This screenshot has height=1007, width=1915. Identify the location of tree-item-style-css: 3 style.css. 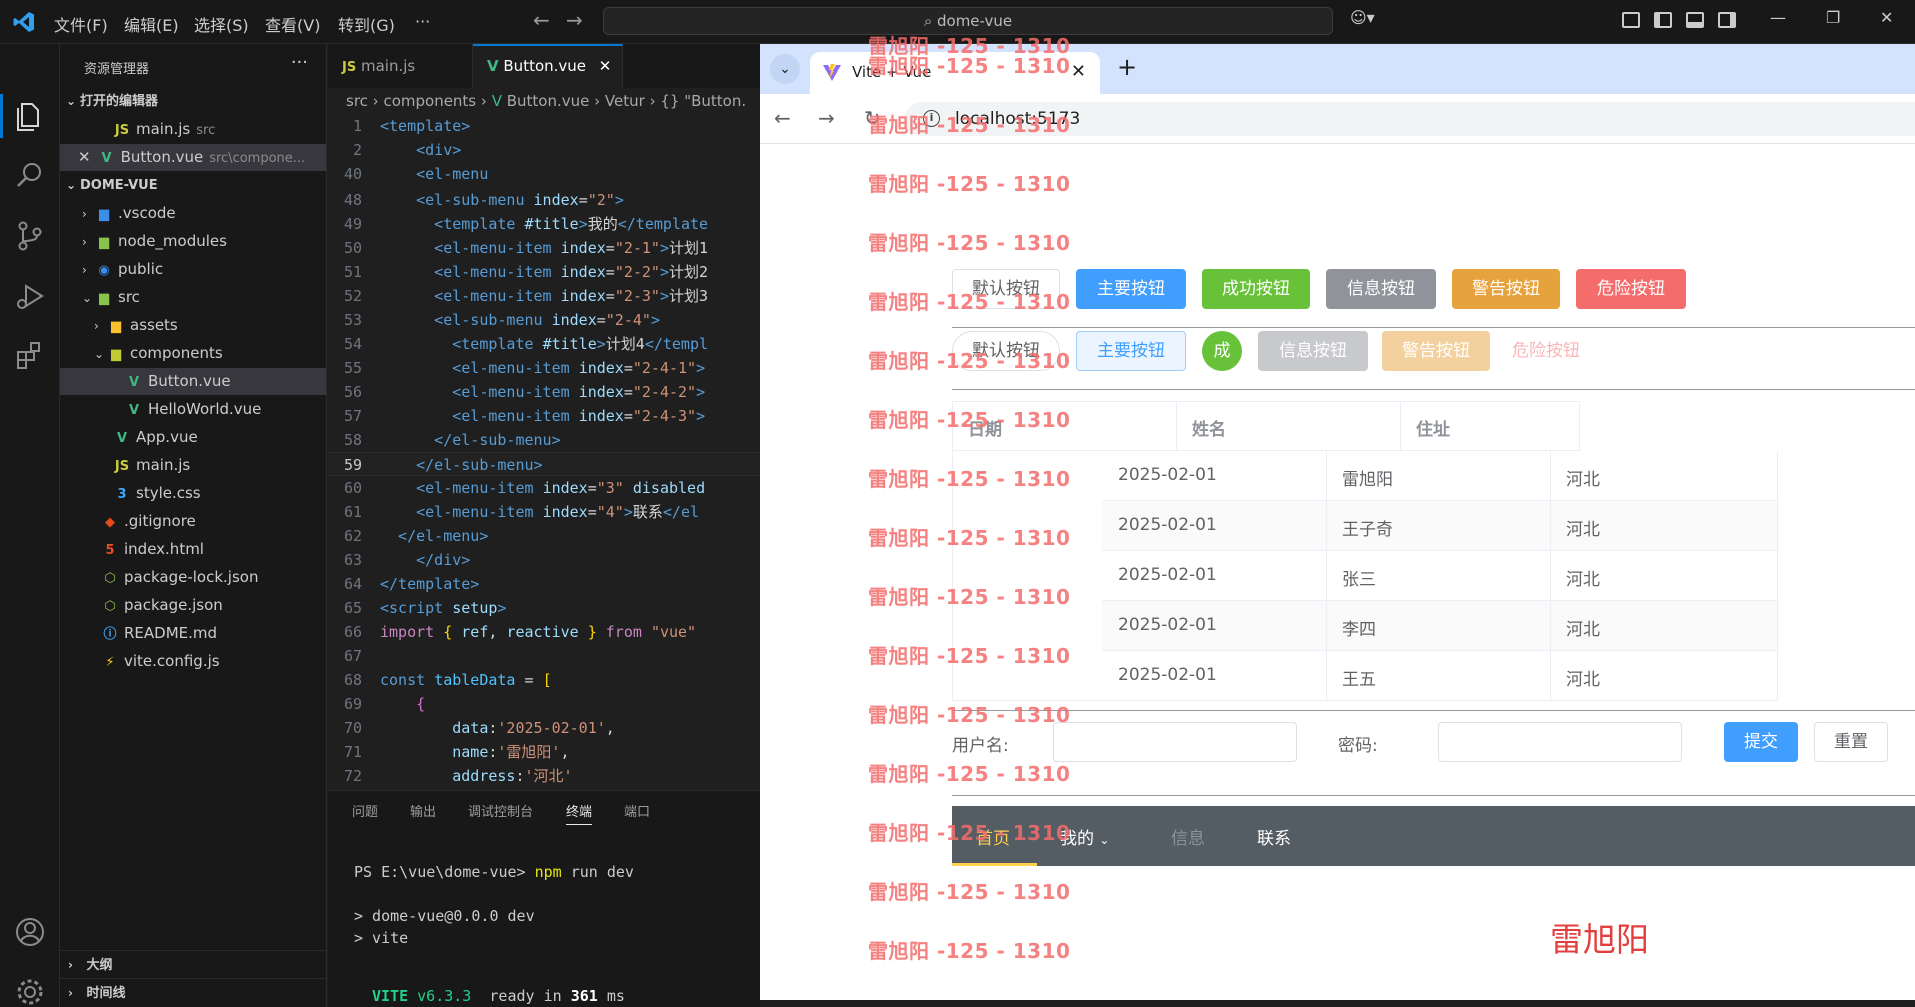
(193, 493).